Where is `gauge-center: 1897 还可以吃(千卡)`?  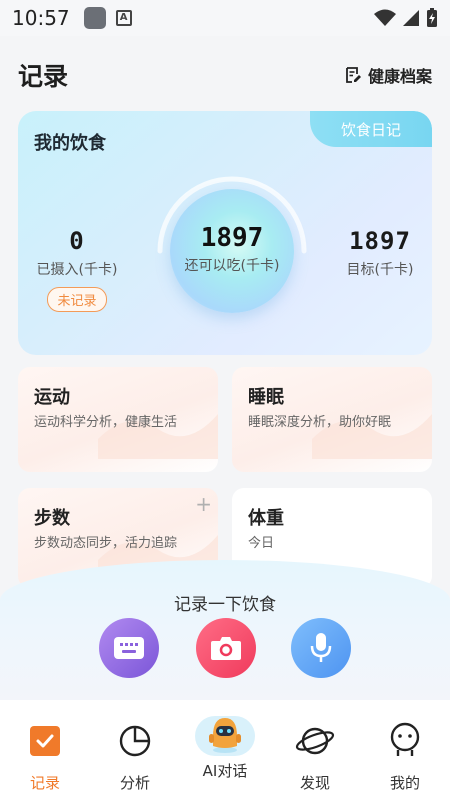 gauge-center: 1897 还可以吃(千卡) is located at coordinates (232, 249).